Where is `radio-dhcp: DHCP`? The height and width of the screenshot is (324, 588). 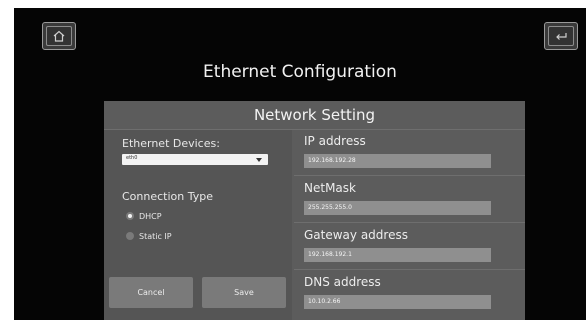
radio-dhcp: DHCP is located at coordinates (144, 216).